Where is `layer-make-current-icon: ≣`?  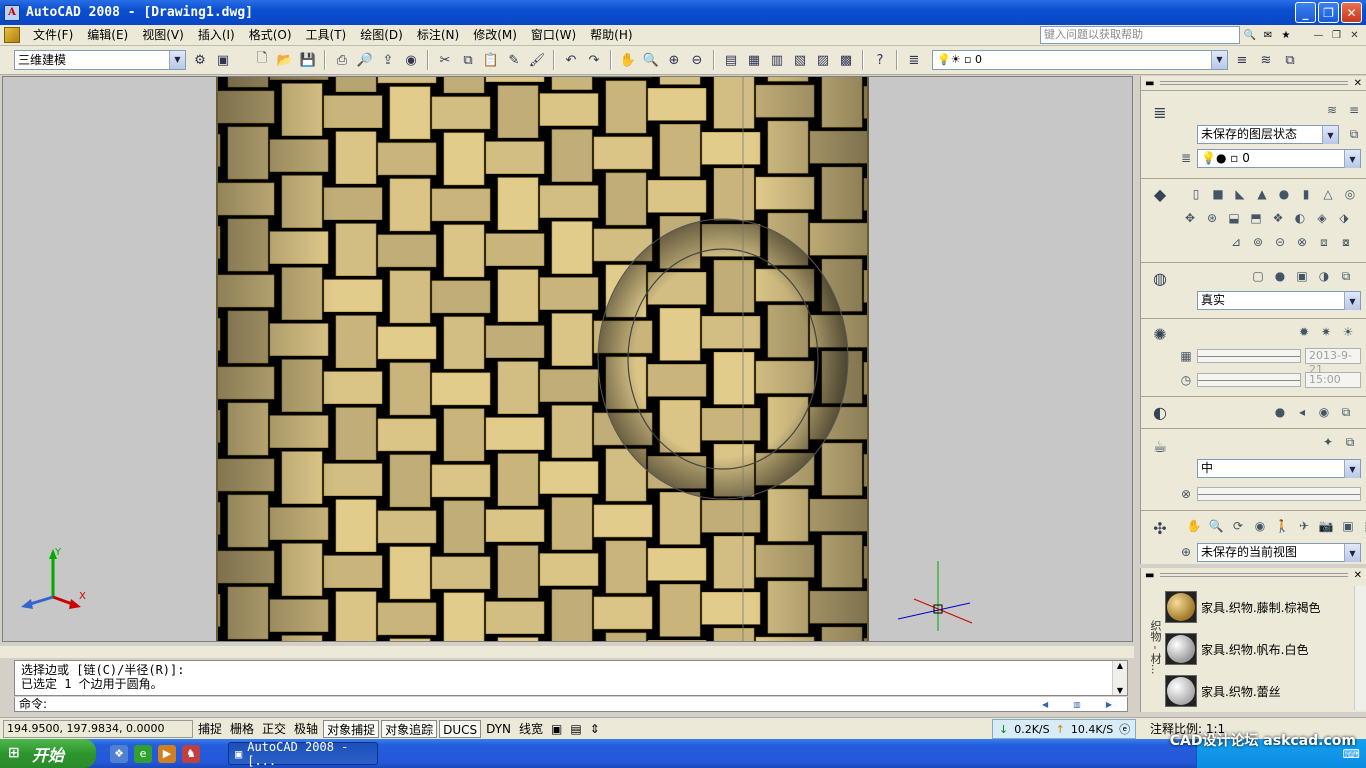
layer-make-current-icon: ≣ is located at coordinates (1186, 158).